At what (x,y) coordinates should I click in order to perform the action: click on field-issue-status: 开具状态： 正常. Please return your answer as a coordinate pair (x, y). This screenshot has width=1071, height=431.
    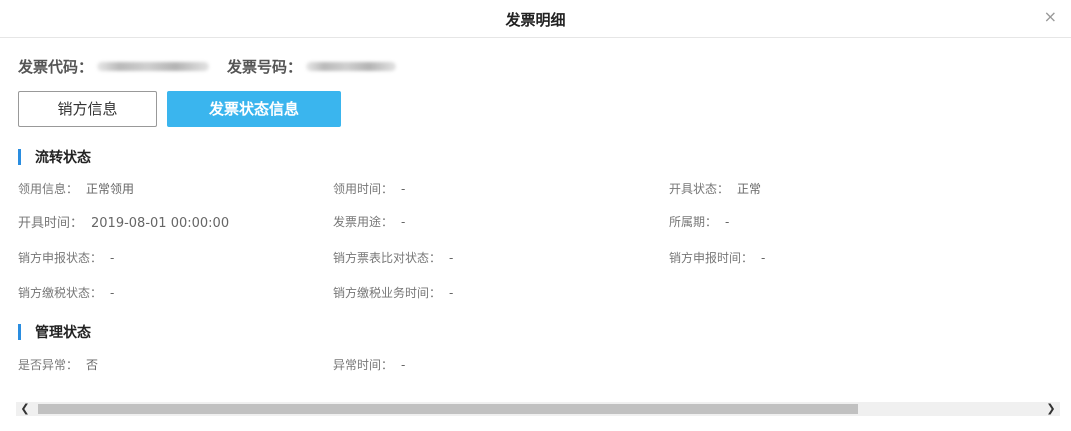
    Looking at the image, I should click on (715, 188).